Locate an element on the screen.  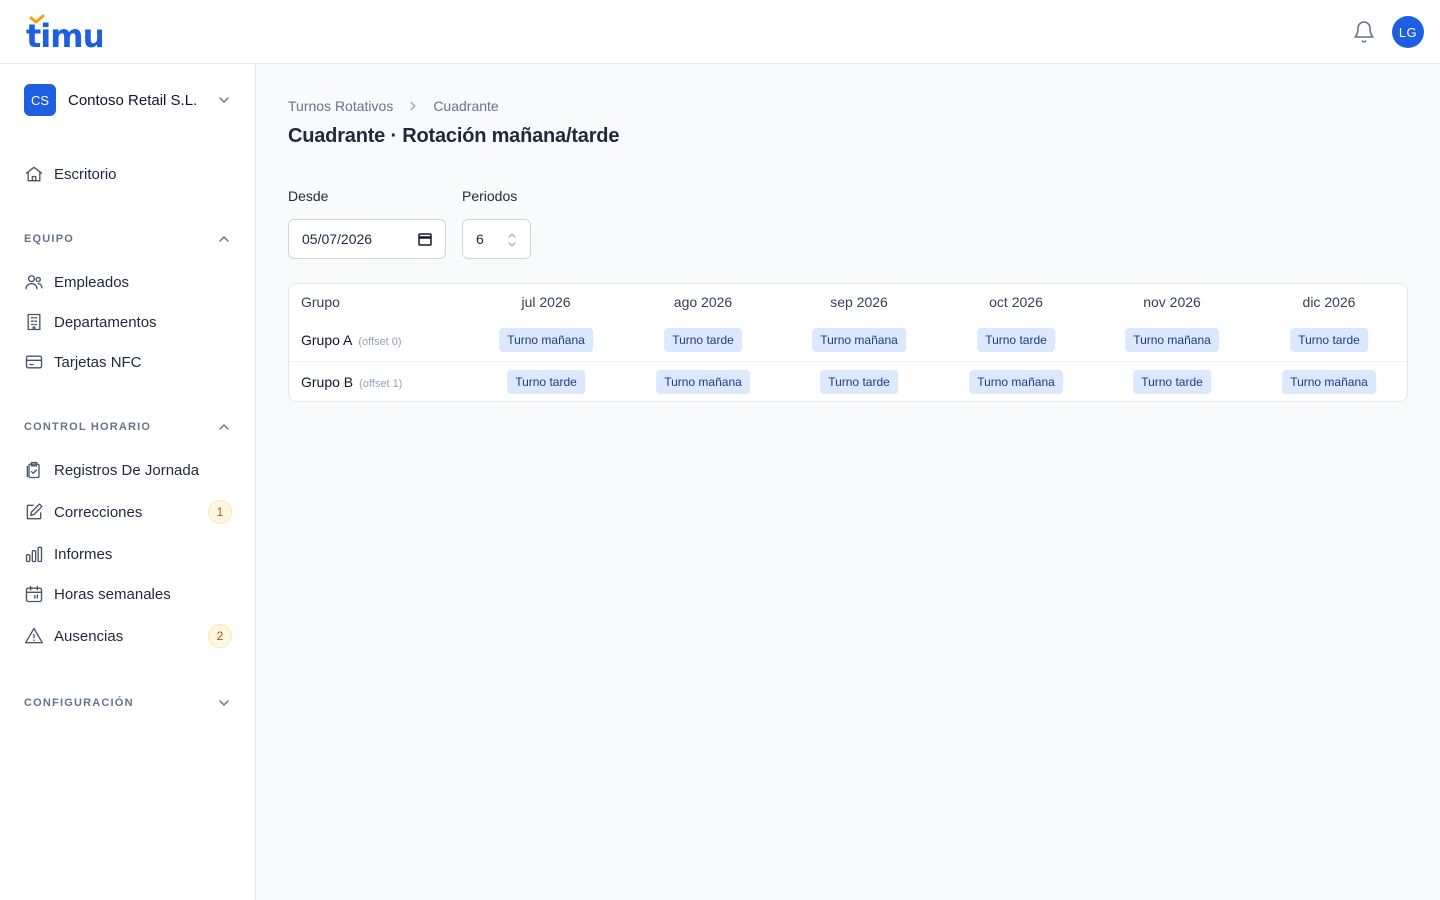
sidebar-item-label: Tarjetas NFC is located at coordinates (98, 362).